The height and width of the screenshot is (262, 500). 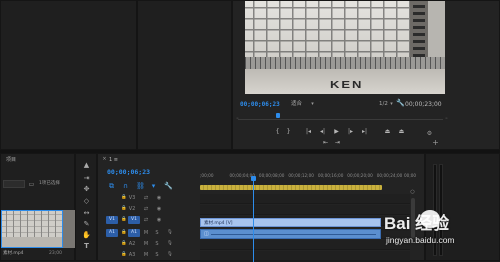 I want to click on insert-button: ⇤, so click(x=325, y=142).